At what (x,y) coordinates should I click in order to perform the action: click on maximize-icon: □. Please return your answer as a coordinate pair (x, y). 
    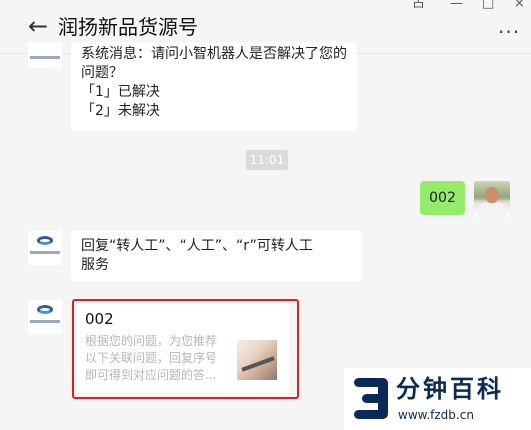
    Looking at the image, I should click on (488, 5).